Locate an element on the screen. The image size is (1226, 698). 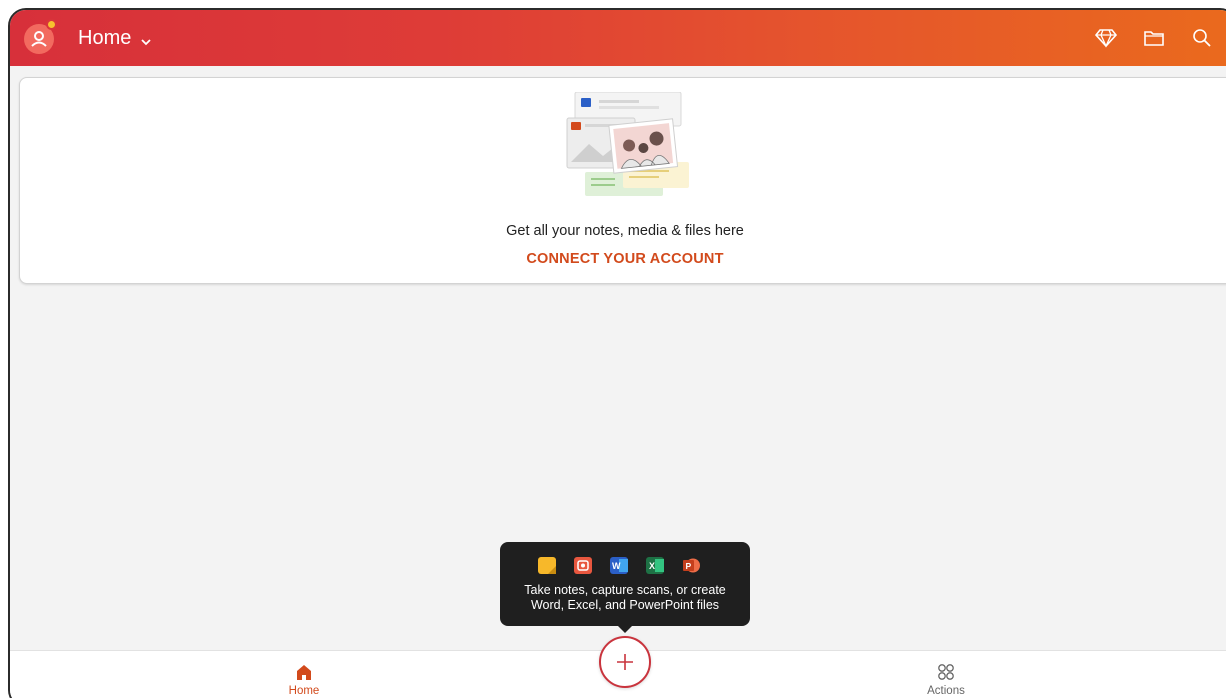
svg-text: P is located at coordinates (689, 566).